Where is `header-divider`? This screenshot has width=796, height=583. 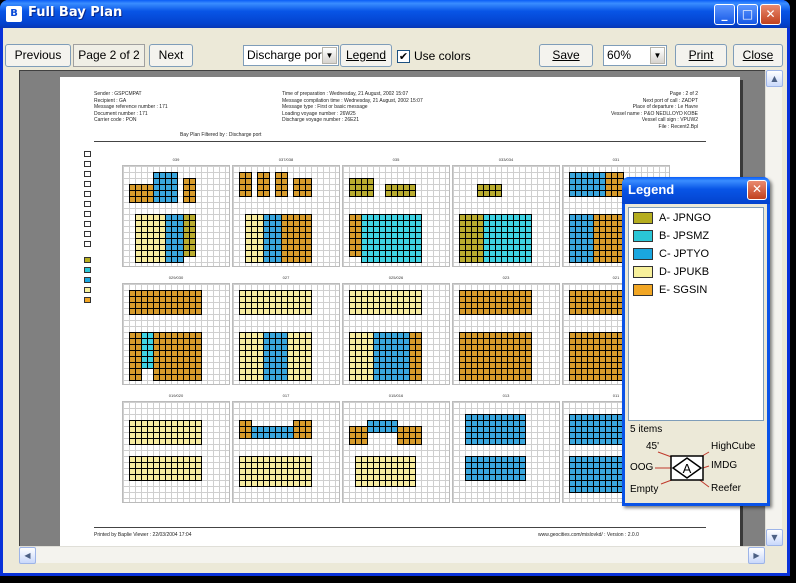
header-divider is located at coordinates (400, 141).